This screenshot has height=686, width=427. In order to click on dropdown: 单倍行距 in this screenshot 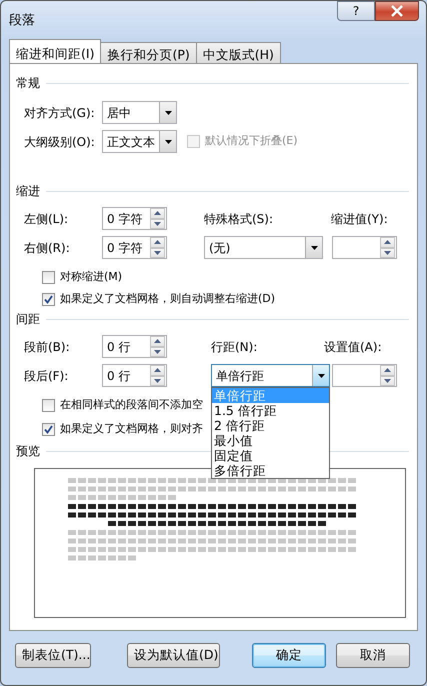, I will do `click(270, 375)`.